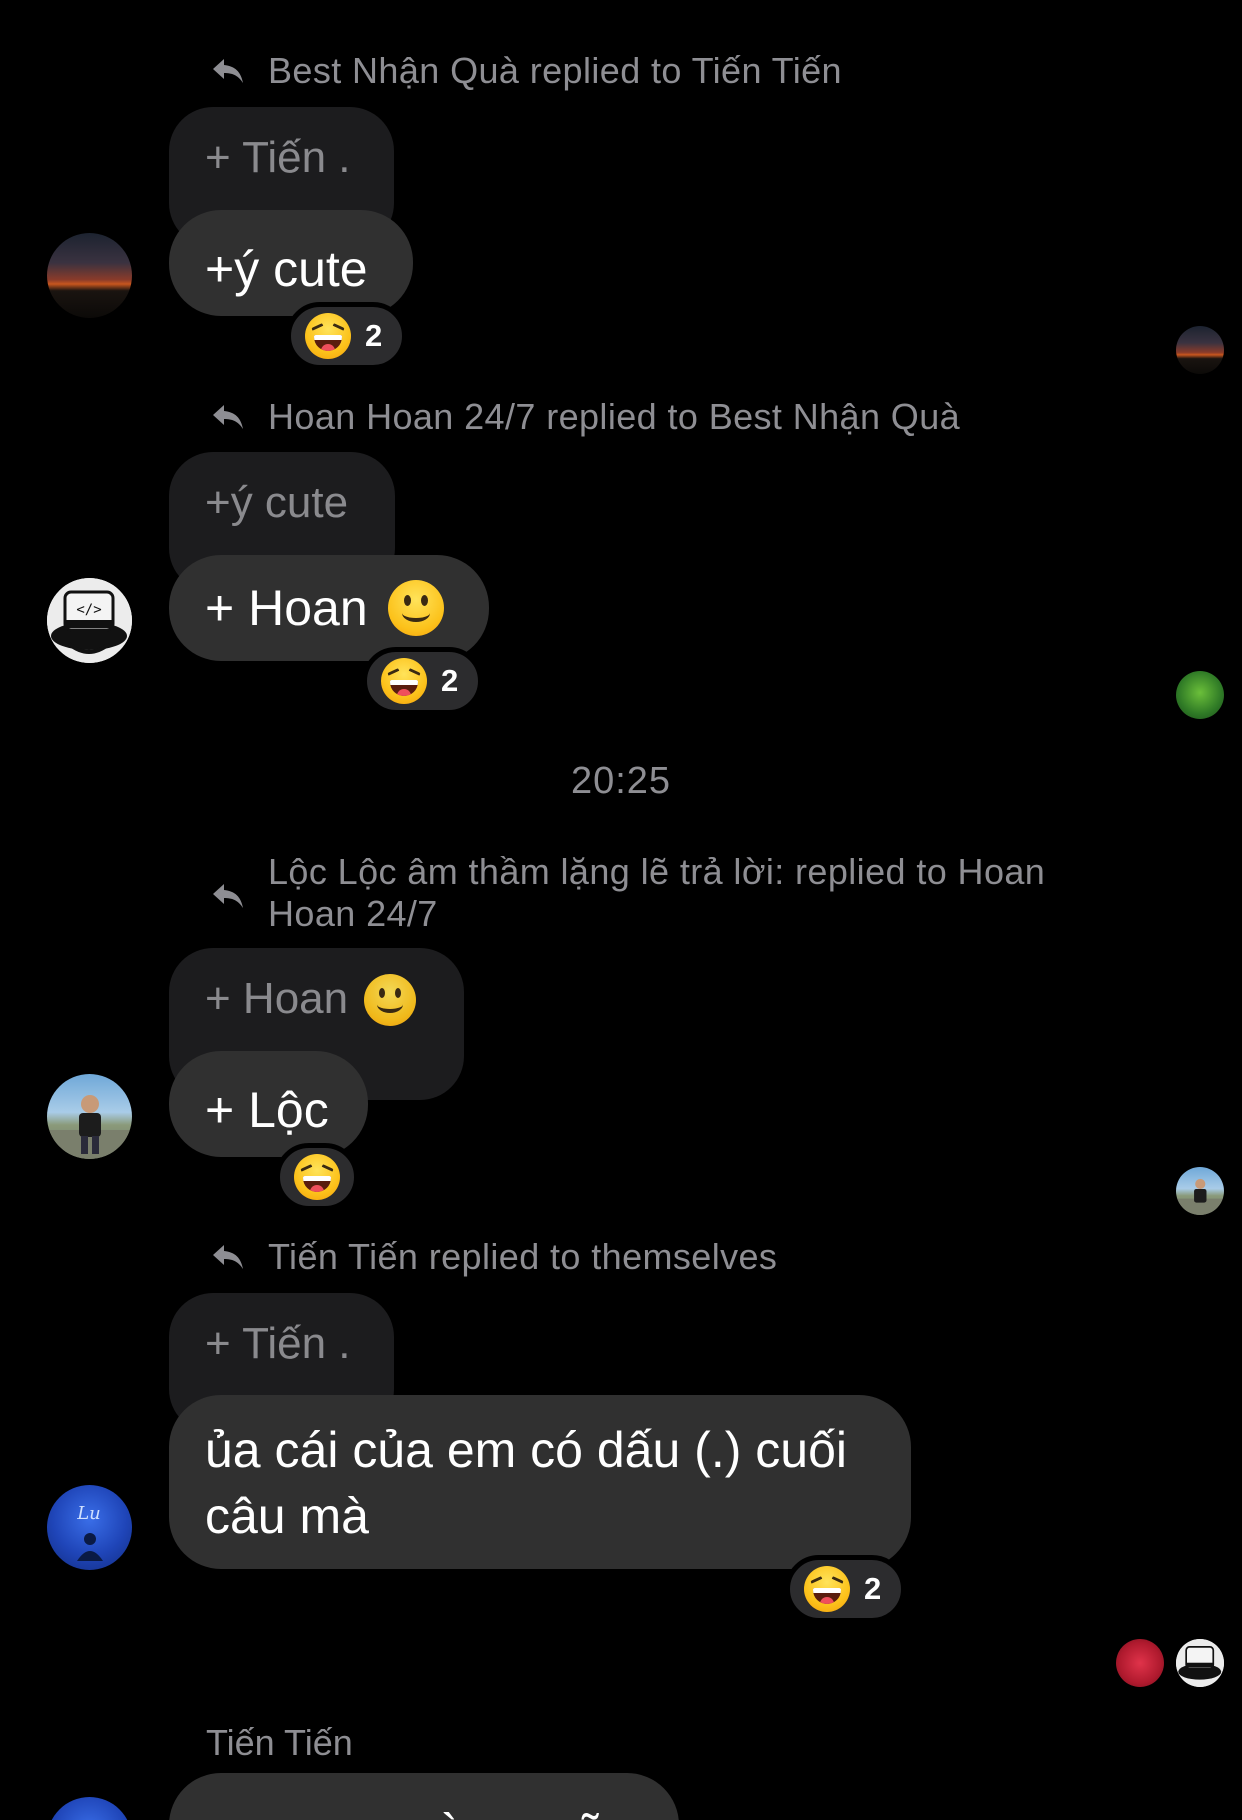 This screenshot has height=1820, width=1242. I want to click on reply-header-text: Tiến Tiến replied to themselves, so click(523, 1256).